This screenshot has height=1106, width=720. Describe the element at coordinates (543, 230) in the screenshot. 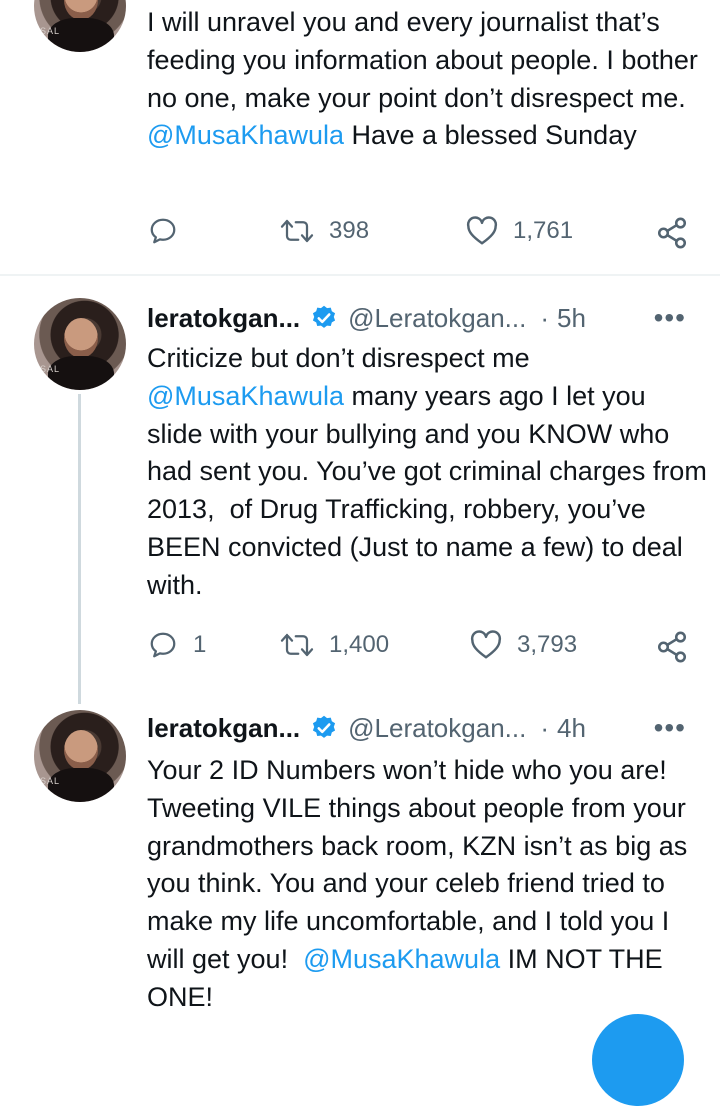

I see `like-count: 1,761` at that location.